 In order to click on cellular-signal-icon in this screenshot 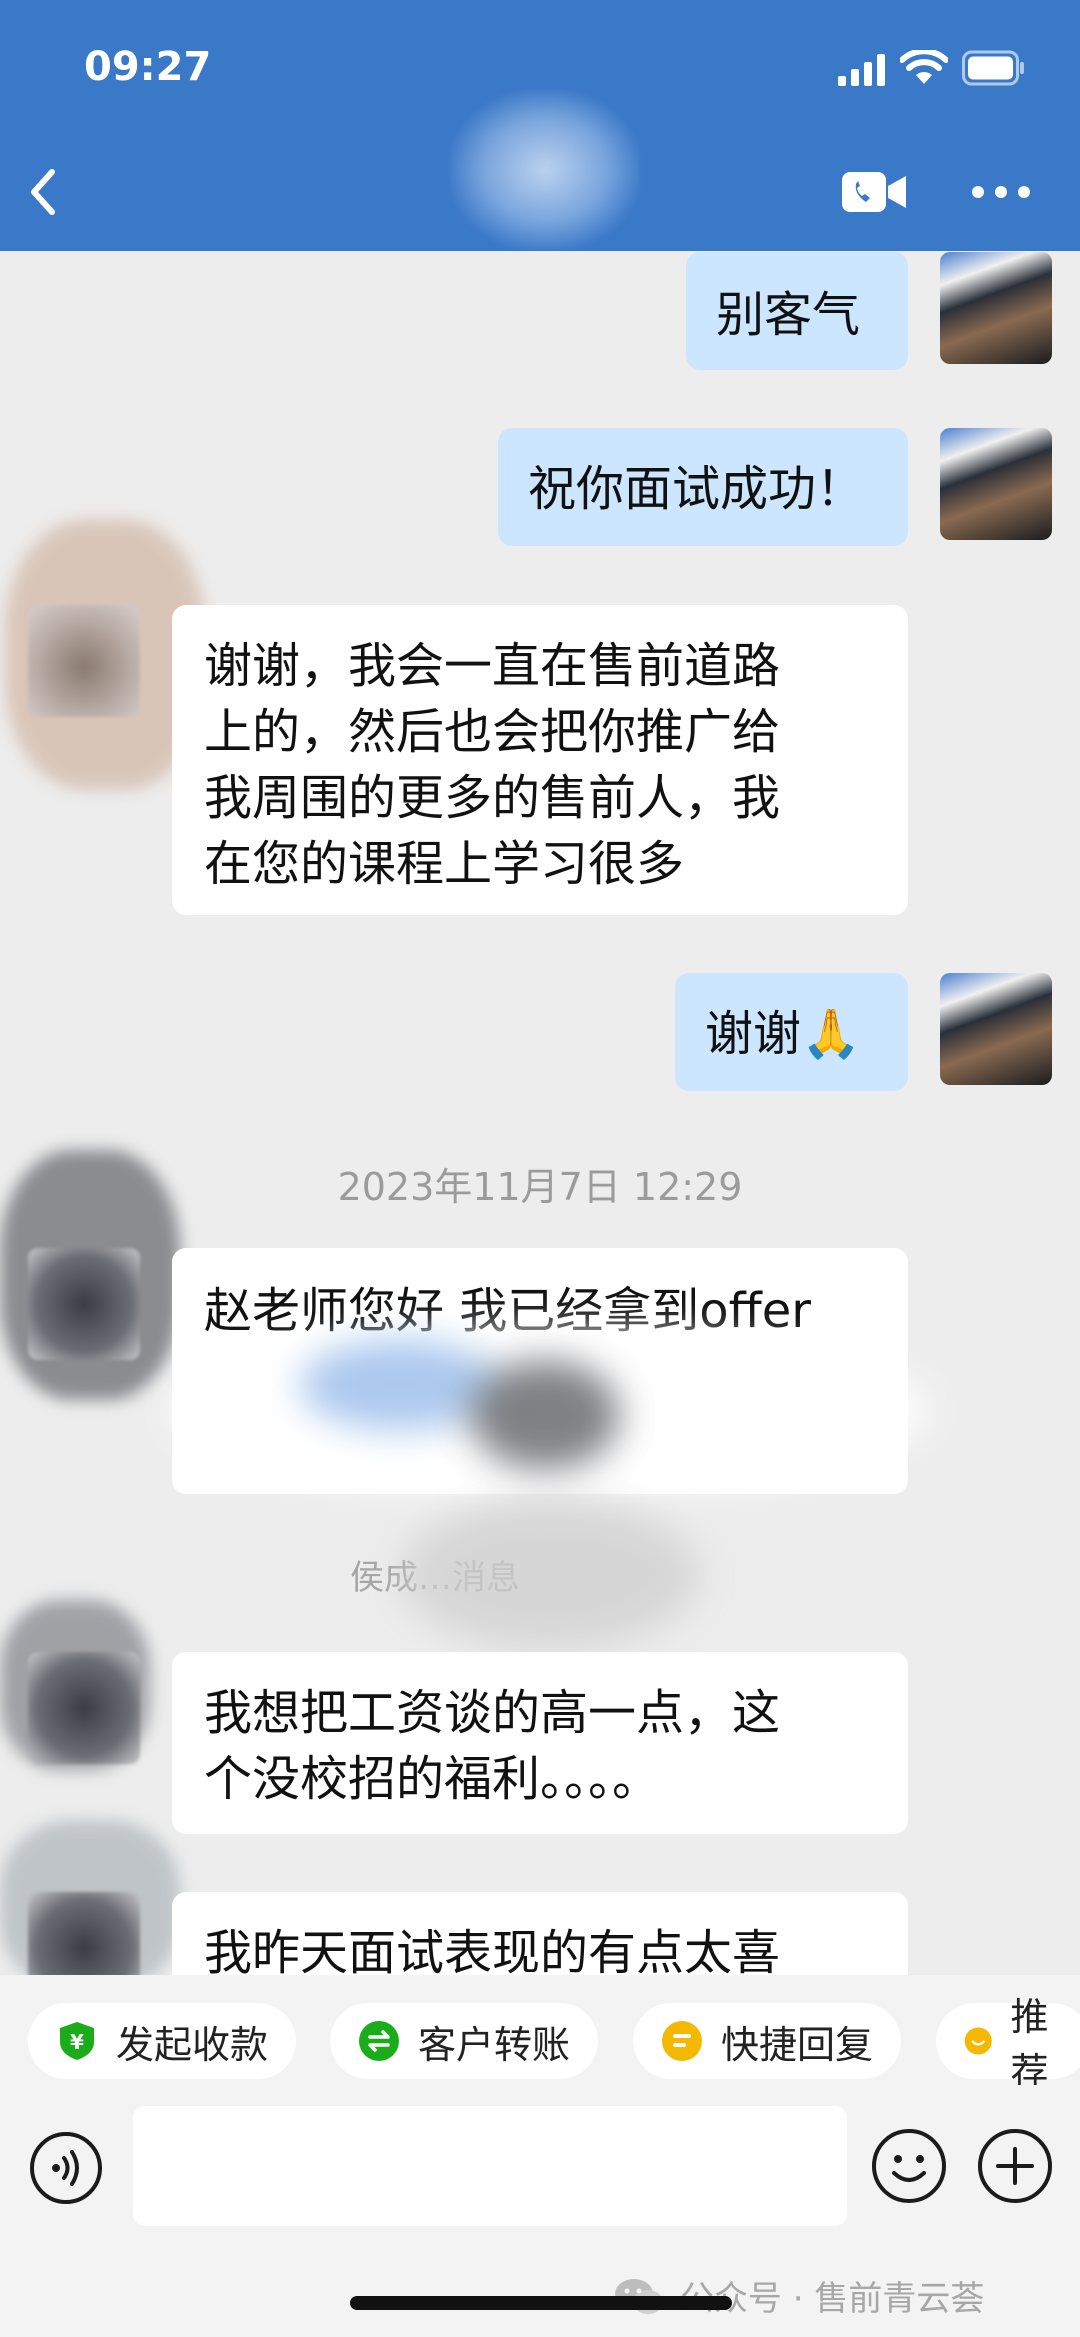, I will do `click(861, 70)`.